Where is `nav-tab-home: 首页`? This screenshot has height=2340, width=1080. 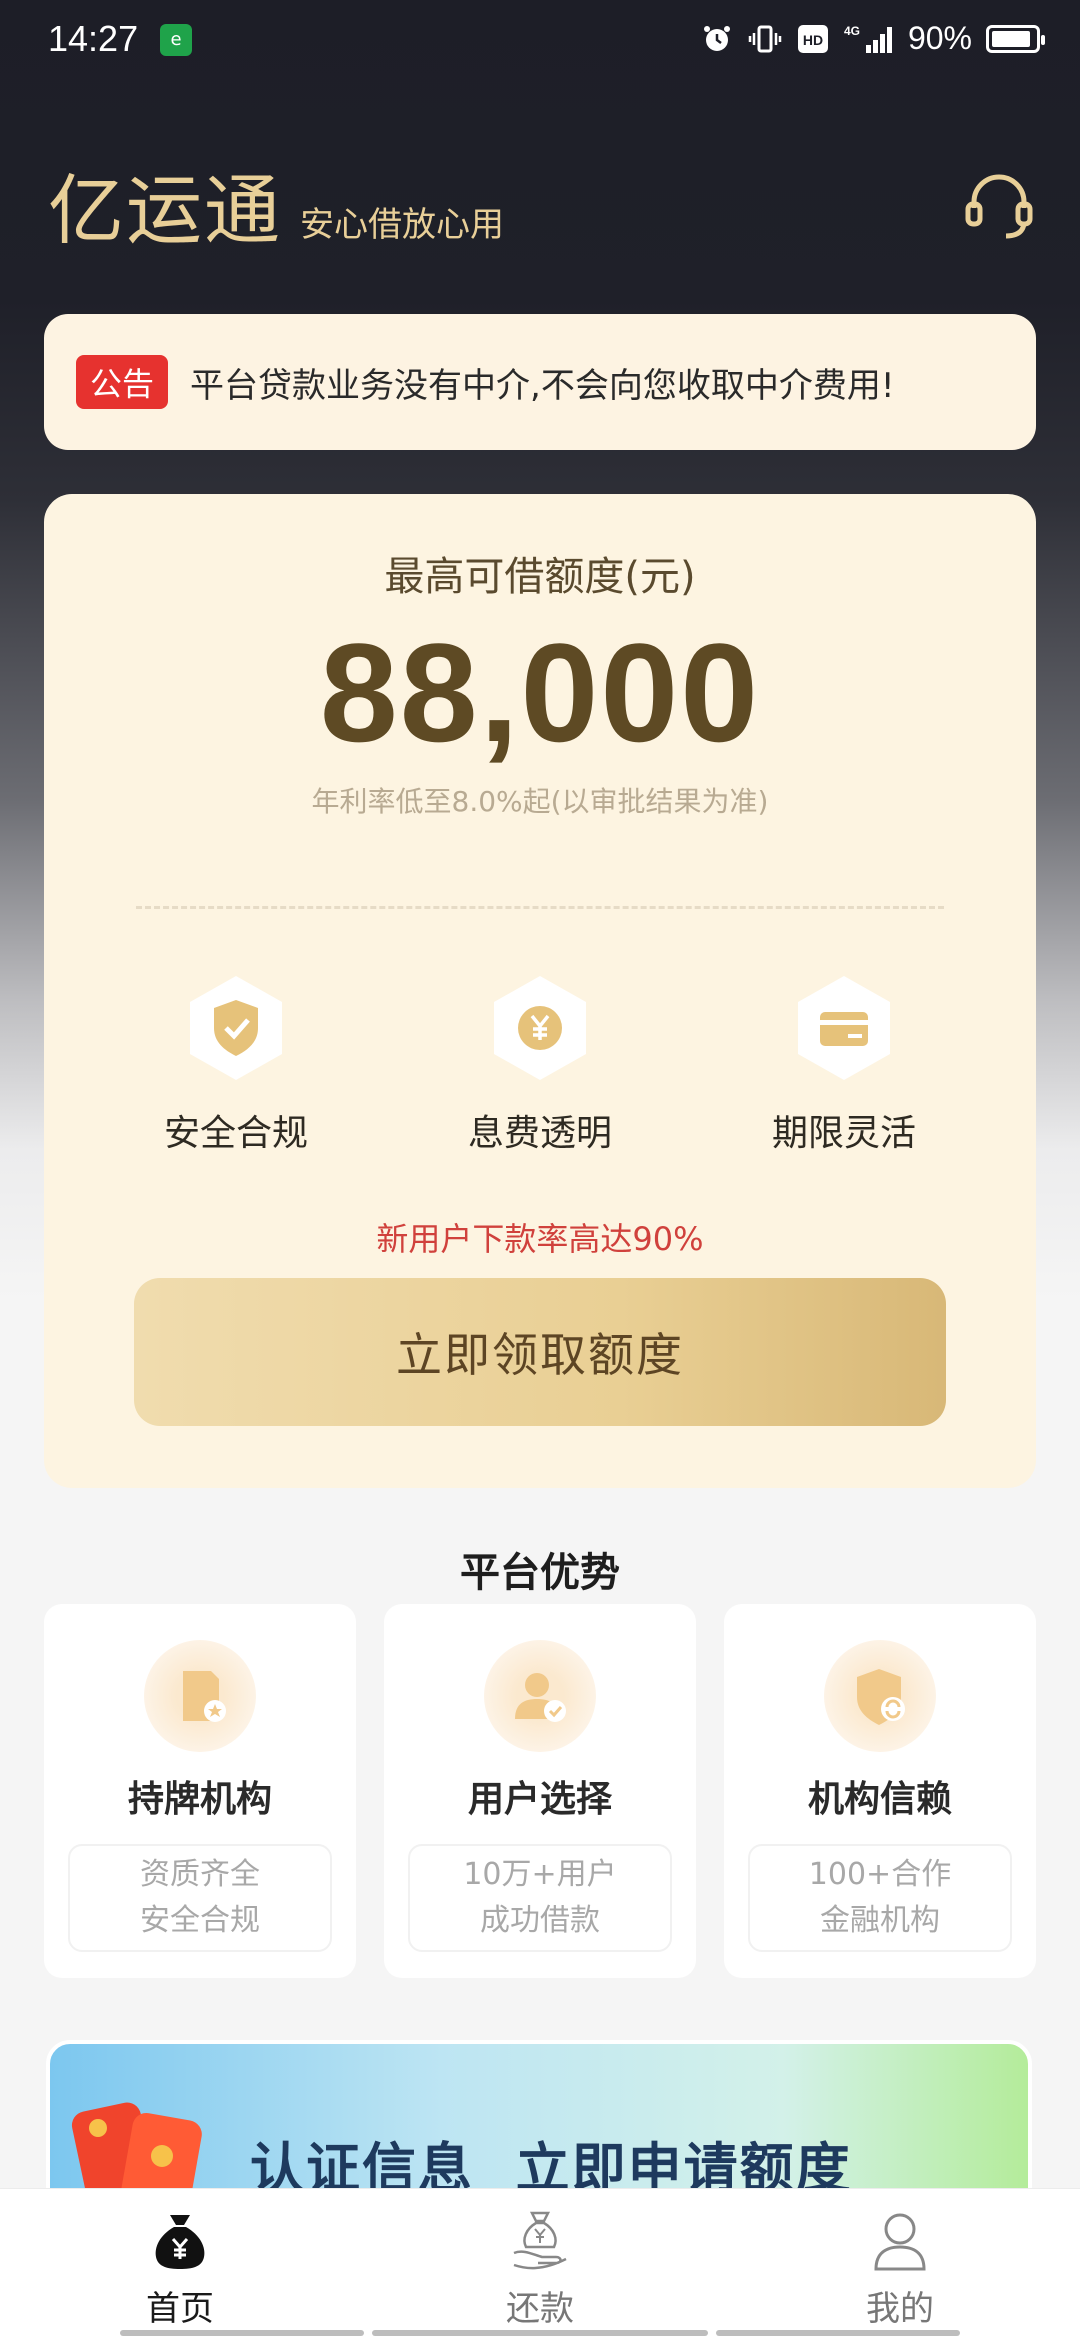 nav-tab-home: 首页 is located at coordinates (180, 2264).